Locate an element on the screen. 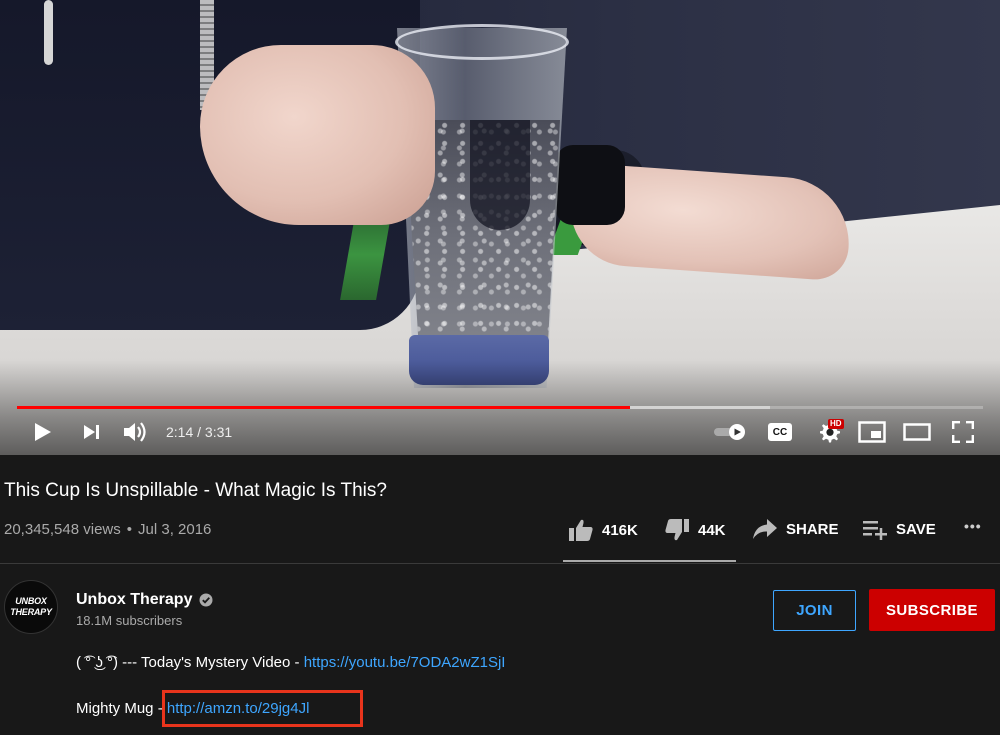 The image size is (1000, 735). hd-badge: HD is located at coordinates (836, 424).